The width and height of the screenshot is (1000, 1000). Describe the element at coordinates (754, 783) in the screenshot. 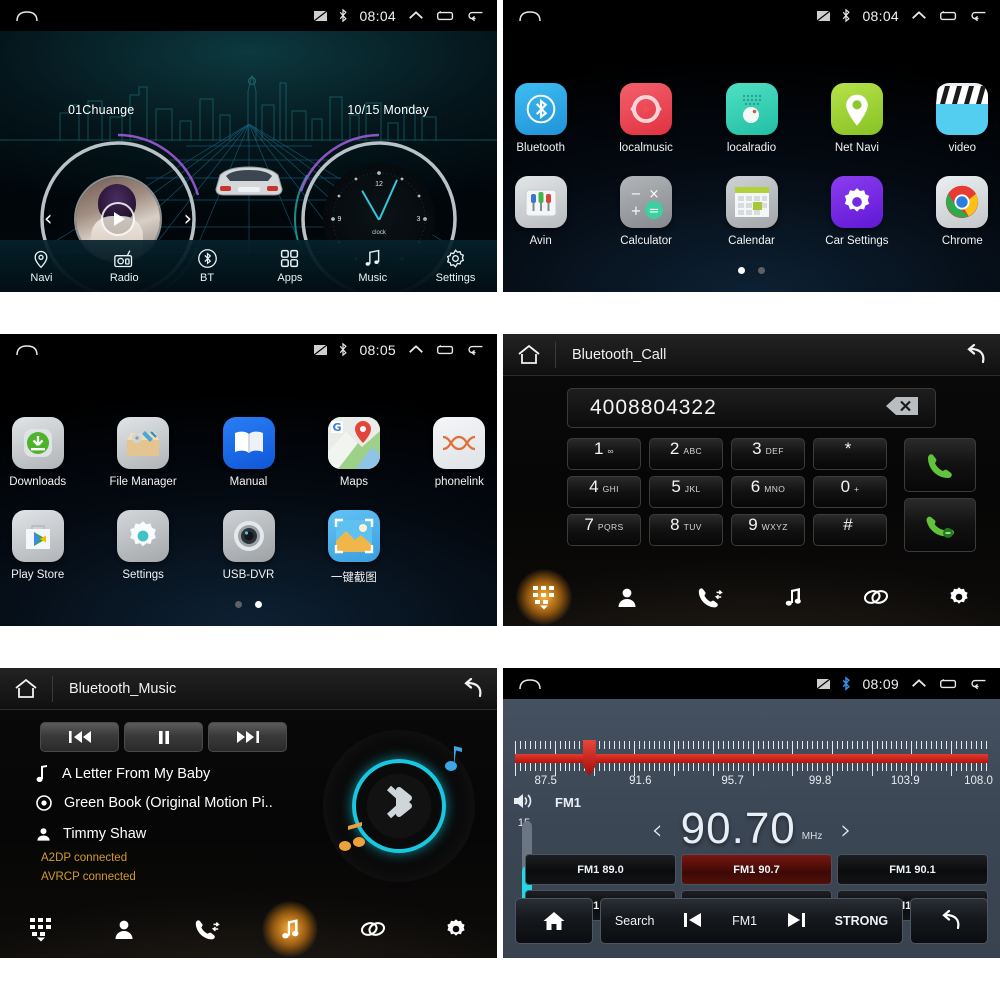

I see `scale-labels: 87.5 91.6 95.7 99.8 103.9 108.0` at that location.